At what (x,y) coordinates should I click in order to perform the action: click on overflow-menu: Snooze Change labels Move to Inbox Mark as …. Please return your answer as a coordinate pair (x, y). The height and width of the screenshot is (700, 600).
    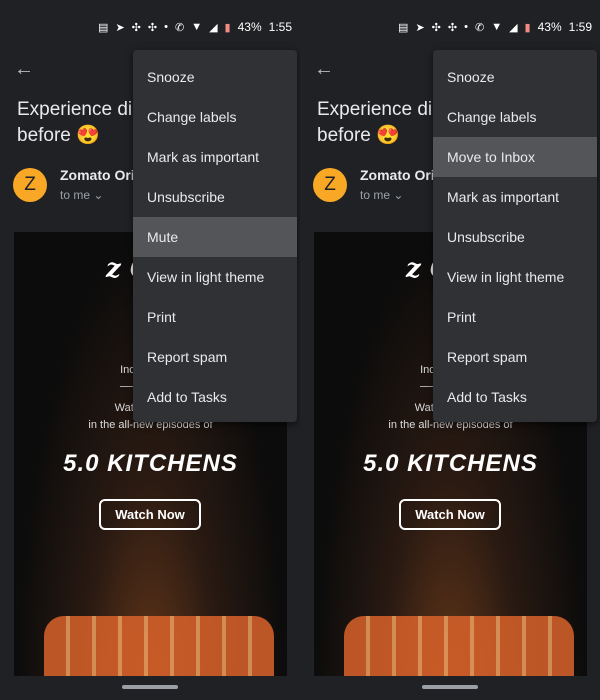
    Looking at the image, I should click on (515, 236).